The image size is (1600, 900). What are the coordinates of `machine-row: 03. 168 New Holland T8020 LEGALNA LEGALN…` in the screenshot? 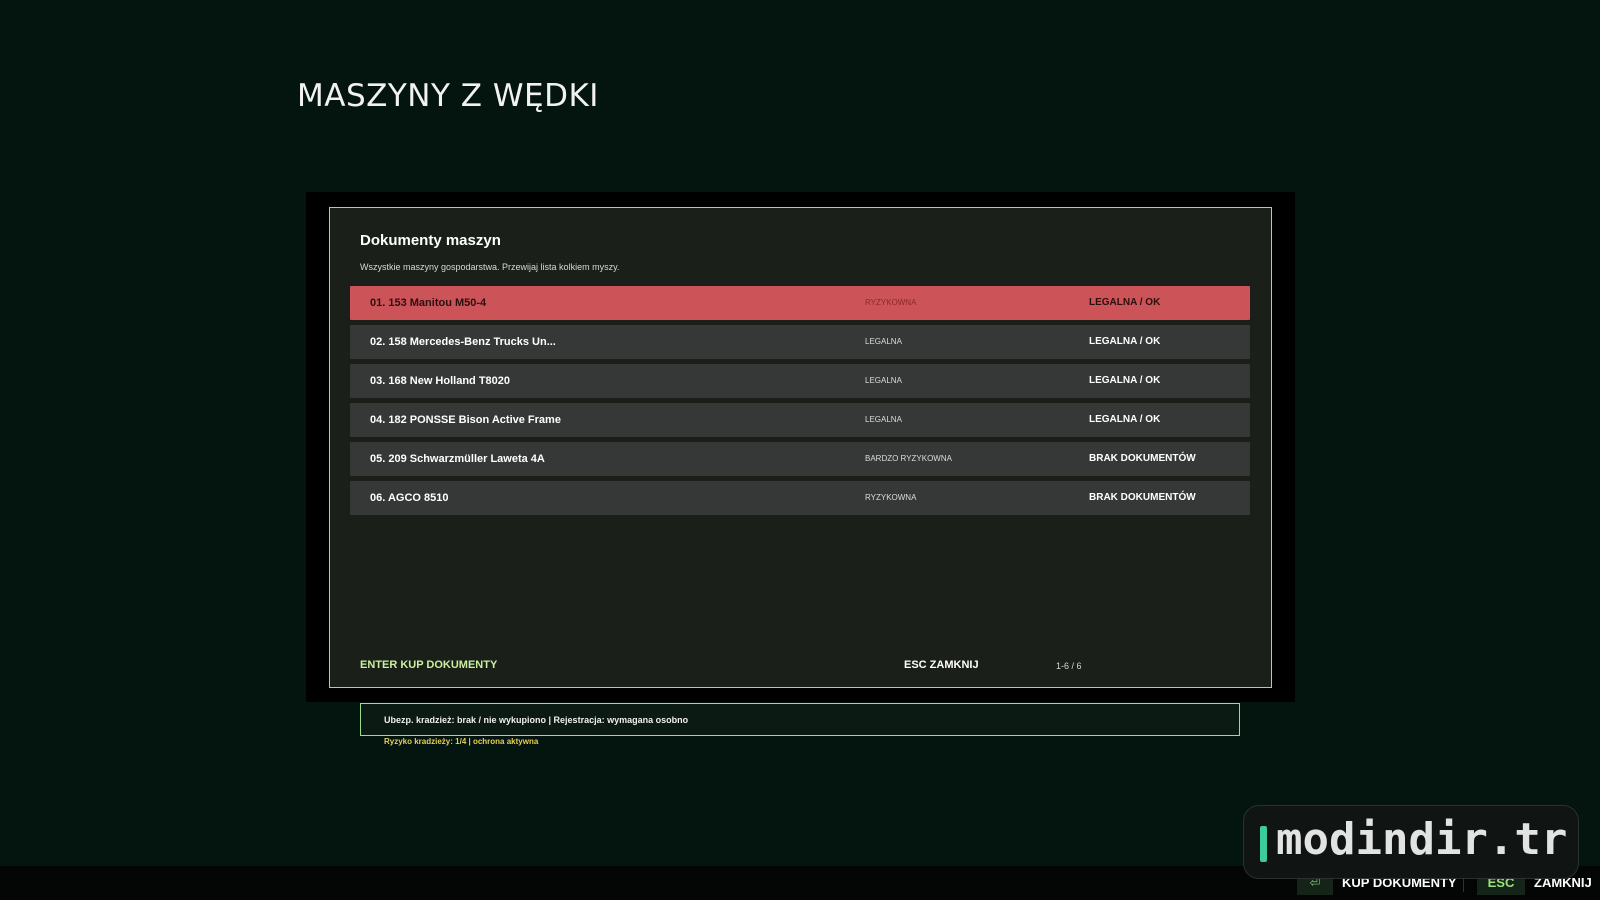 It's located at (800, 381).